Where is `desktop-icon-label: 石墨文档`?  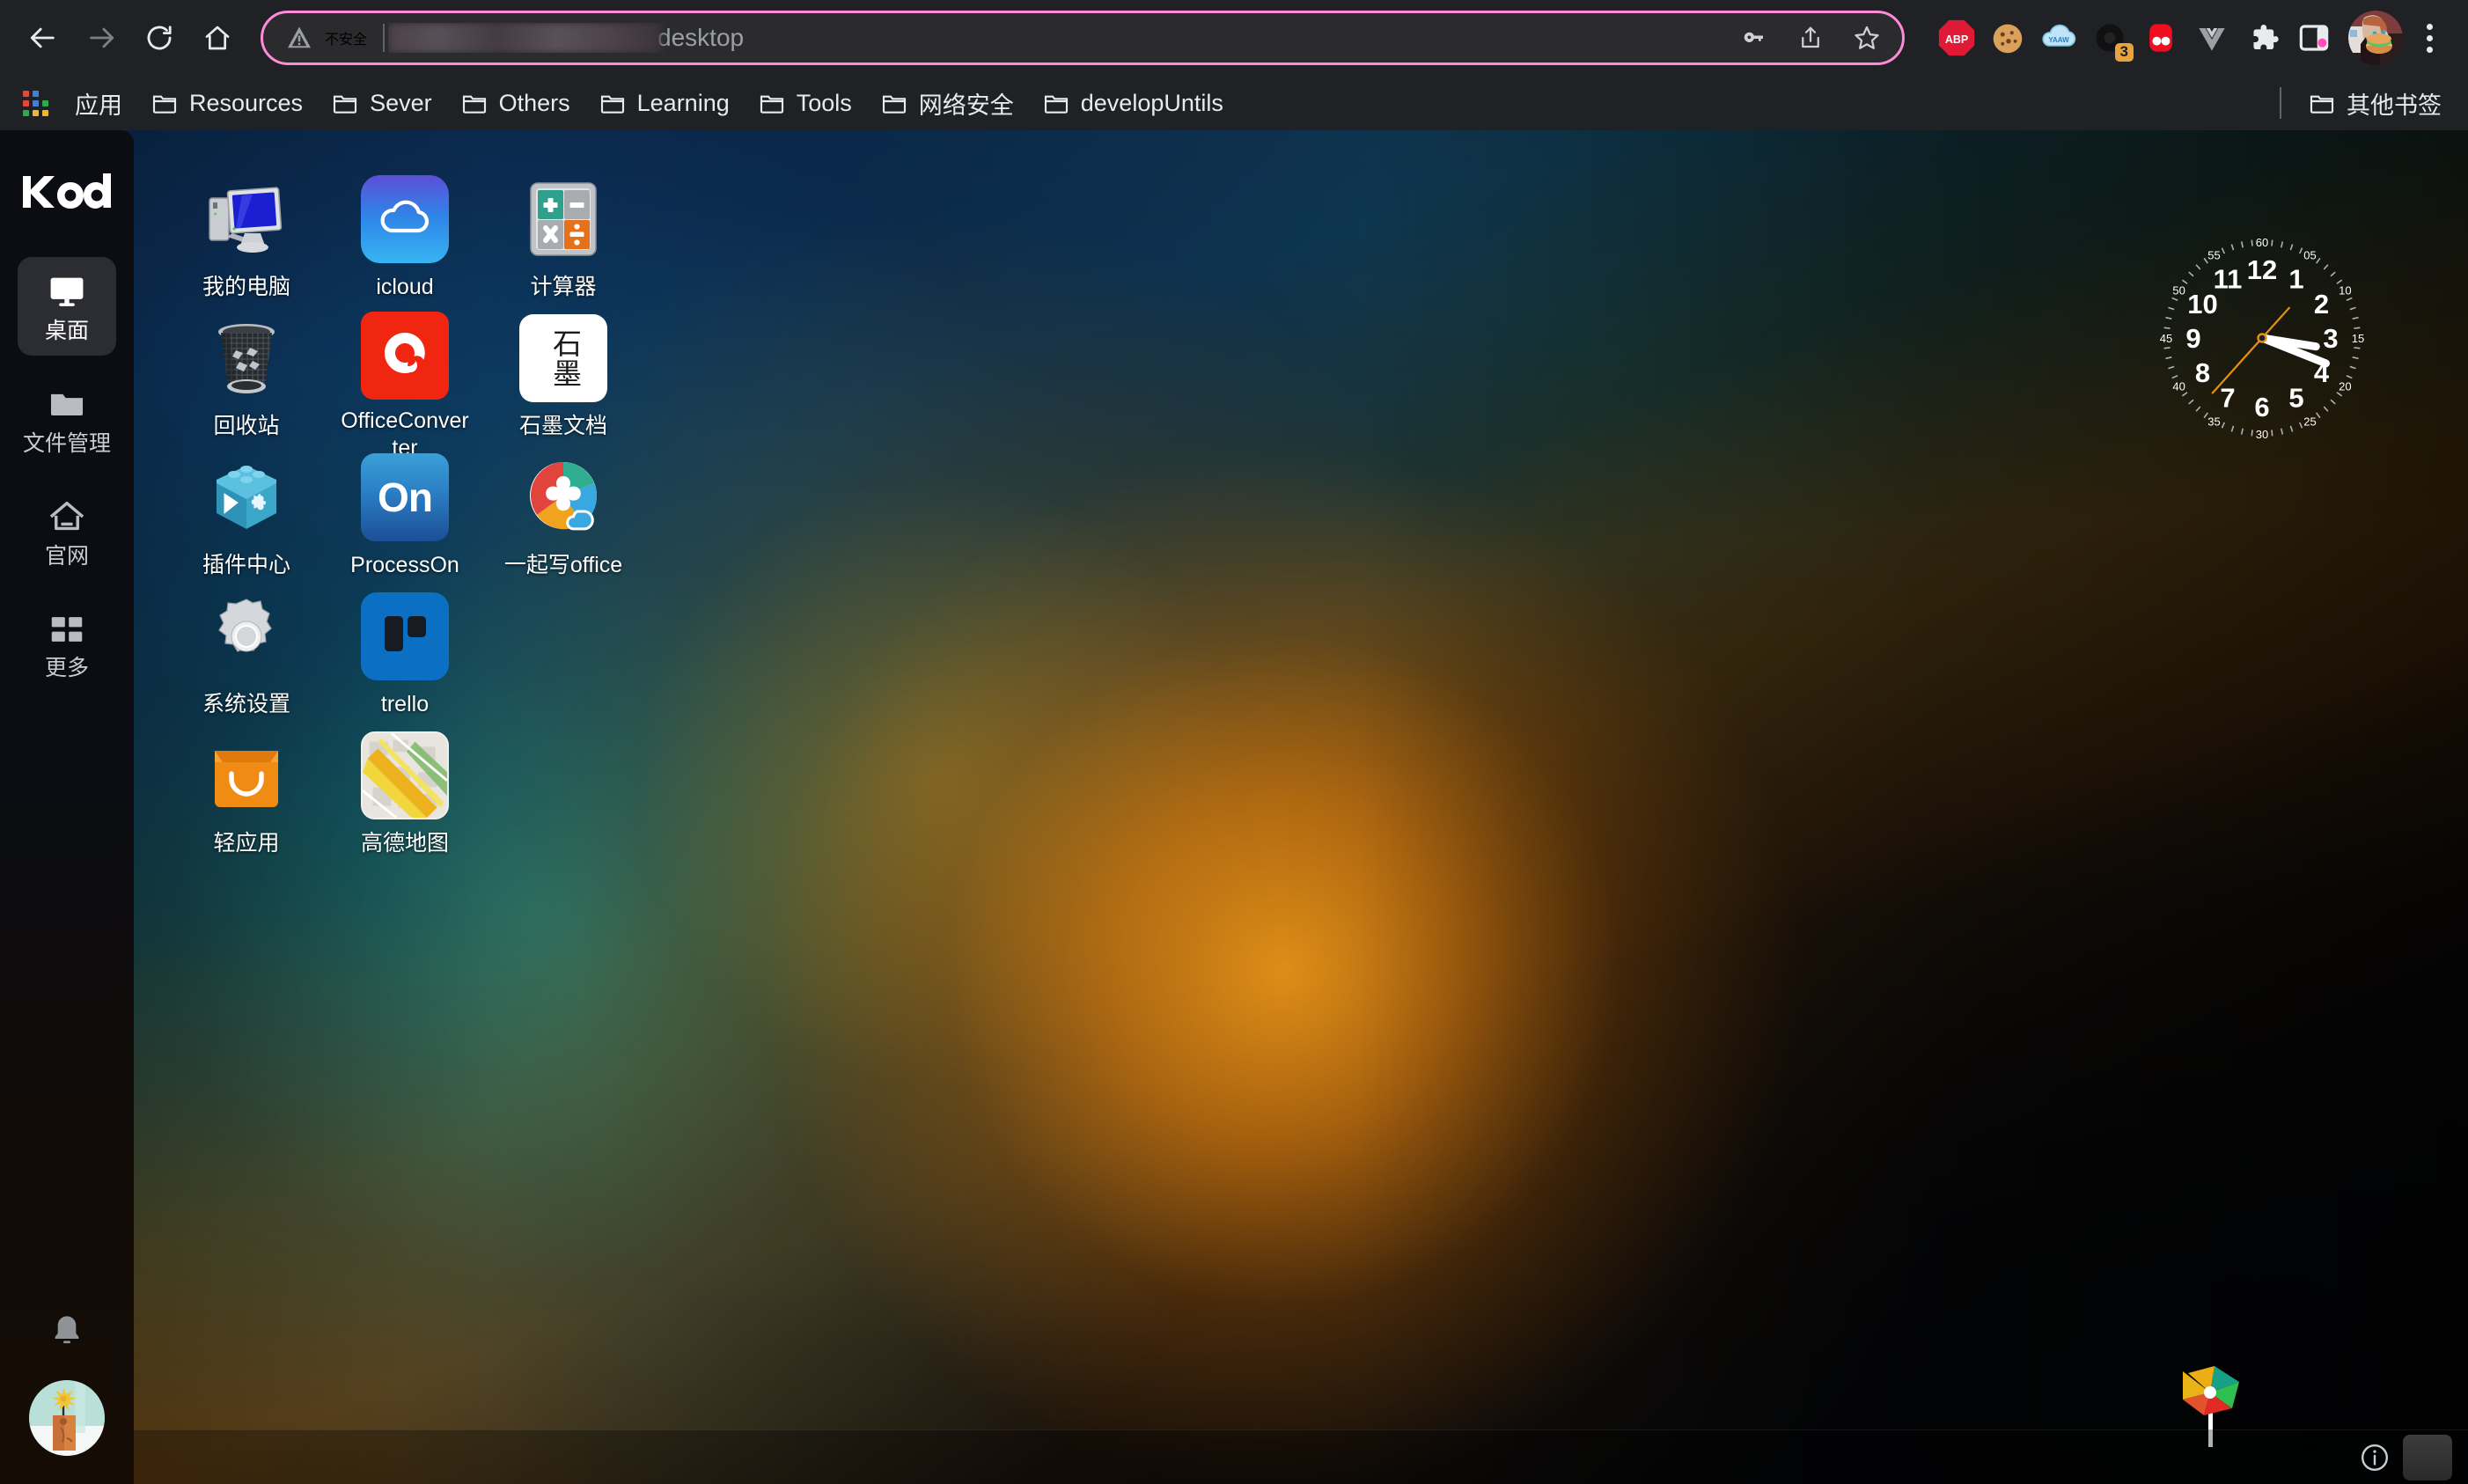
desktop-icon-label: 石墨文档 is located at coordinates (562, 426).